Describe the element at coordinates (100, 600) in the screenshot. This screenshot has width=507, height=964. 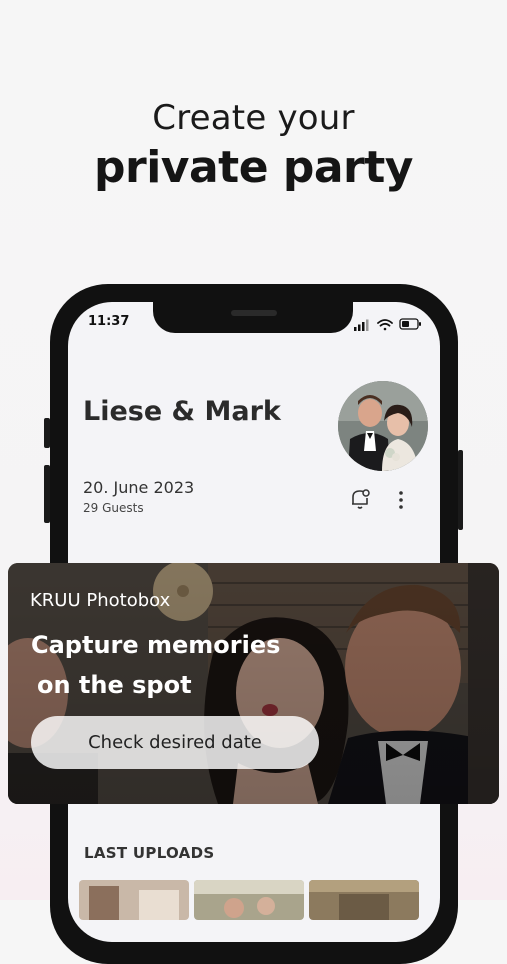
I see `promo-brand: KRUU Photobox` at that location.